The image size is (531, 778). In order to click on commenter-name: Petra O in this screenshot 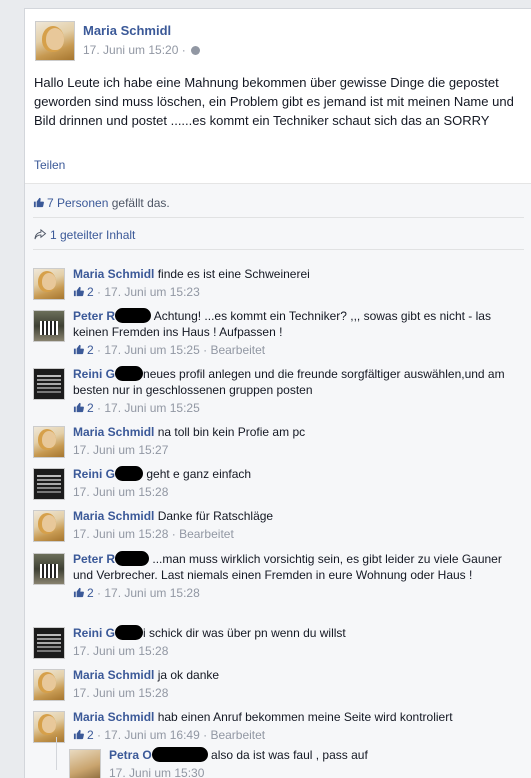, I will do `click(130, 755)`.